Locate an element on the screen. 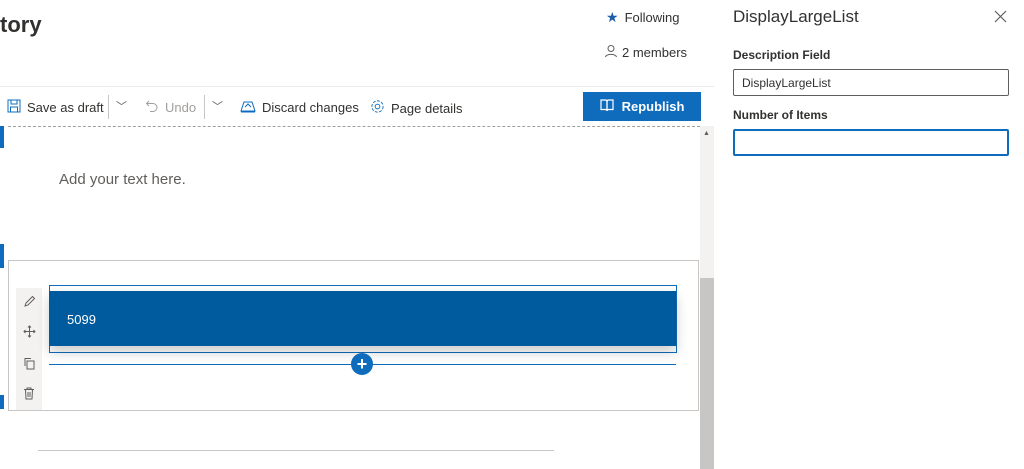 The width and height of the screenshot is (1024, 469). members-label: 2 members is located at coordinates (655, 52).